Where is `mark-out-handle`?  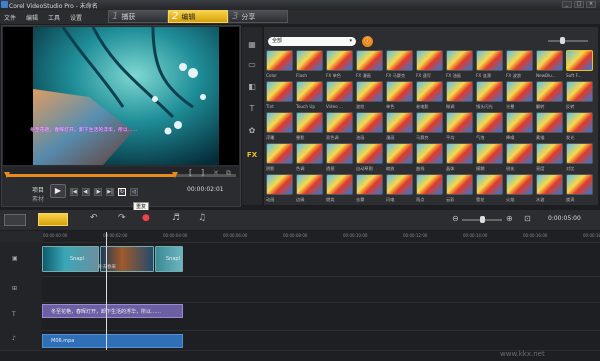 mark-out-handle is located at coordinates (175, 175).